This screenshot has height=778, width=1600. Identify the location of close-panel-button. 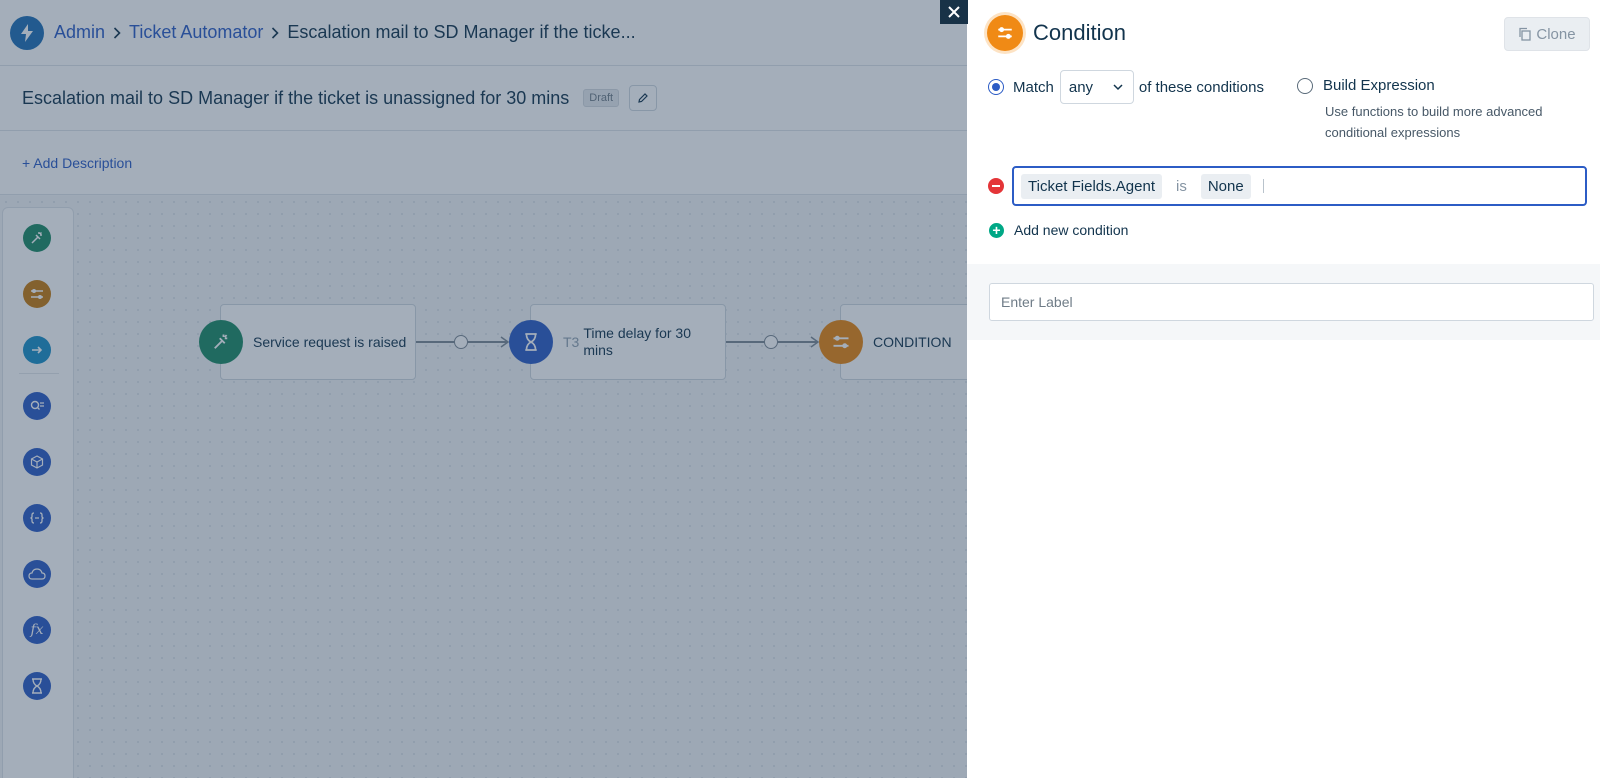
(954, 12).